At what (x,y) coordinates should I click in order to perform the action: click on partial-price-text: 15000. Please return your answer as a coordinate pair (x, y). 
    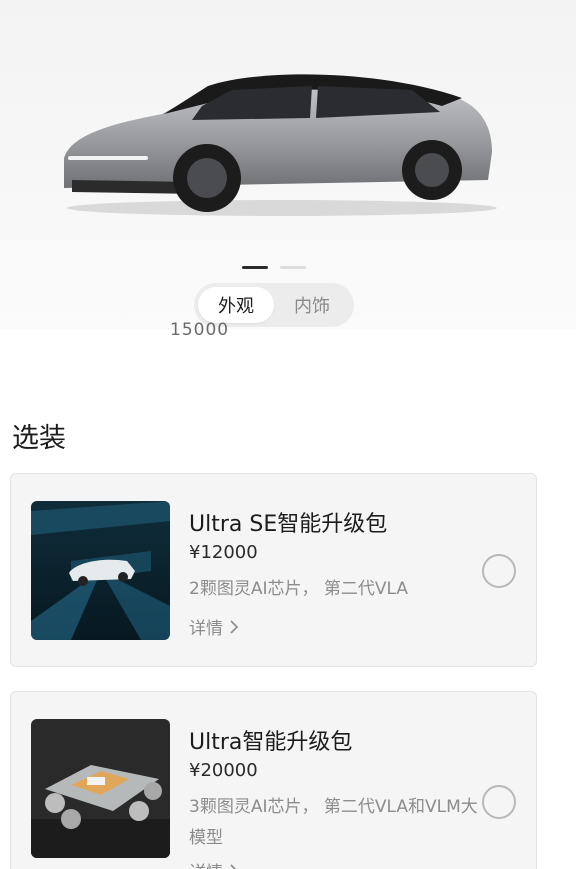
    Looking at the image, I should click on (200, 329).